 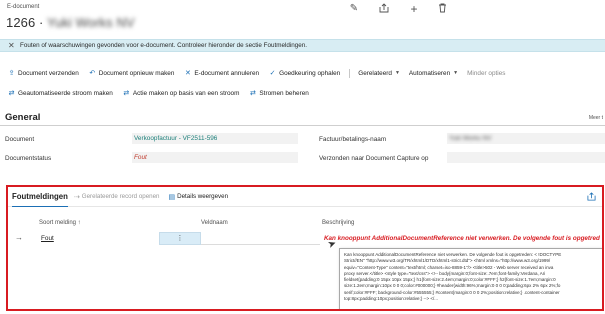 I want to click on row-field-value, so click(x=260, y=238).